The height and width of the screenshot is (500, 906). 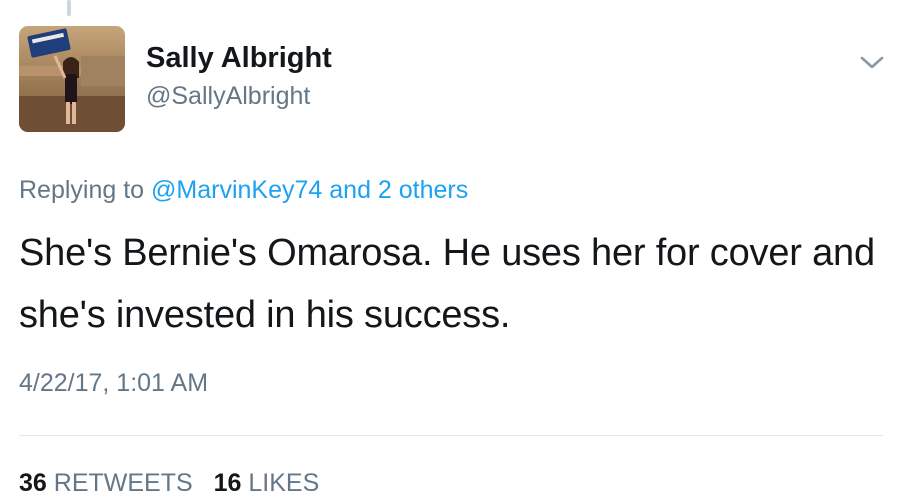 I want to click on retweets-count: 36, so click(x=33, y=483).